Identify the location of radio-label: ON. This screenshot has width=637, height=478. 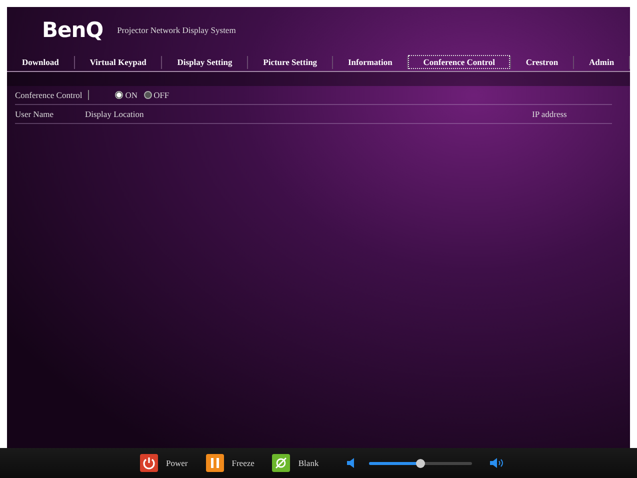
(131, 95).